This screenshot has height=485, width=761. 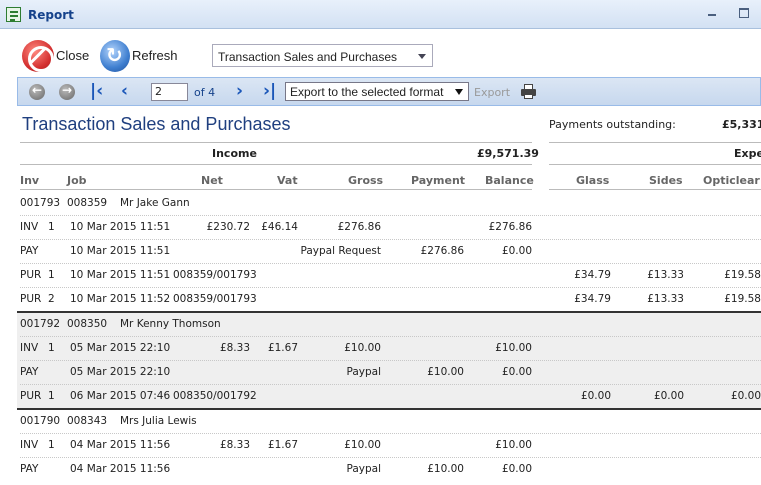 I want to click on export-format-select: Export to the selected format, so click(x=377, y=91).